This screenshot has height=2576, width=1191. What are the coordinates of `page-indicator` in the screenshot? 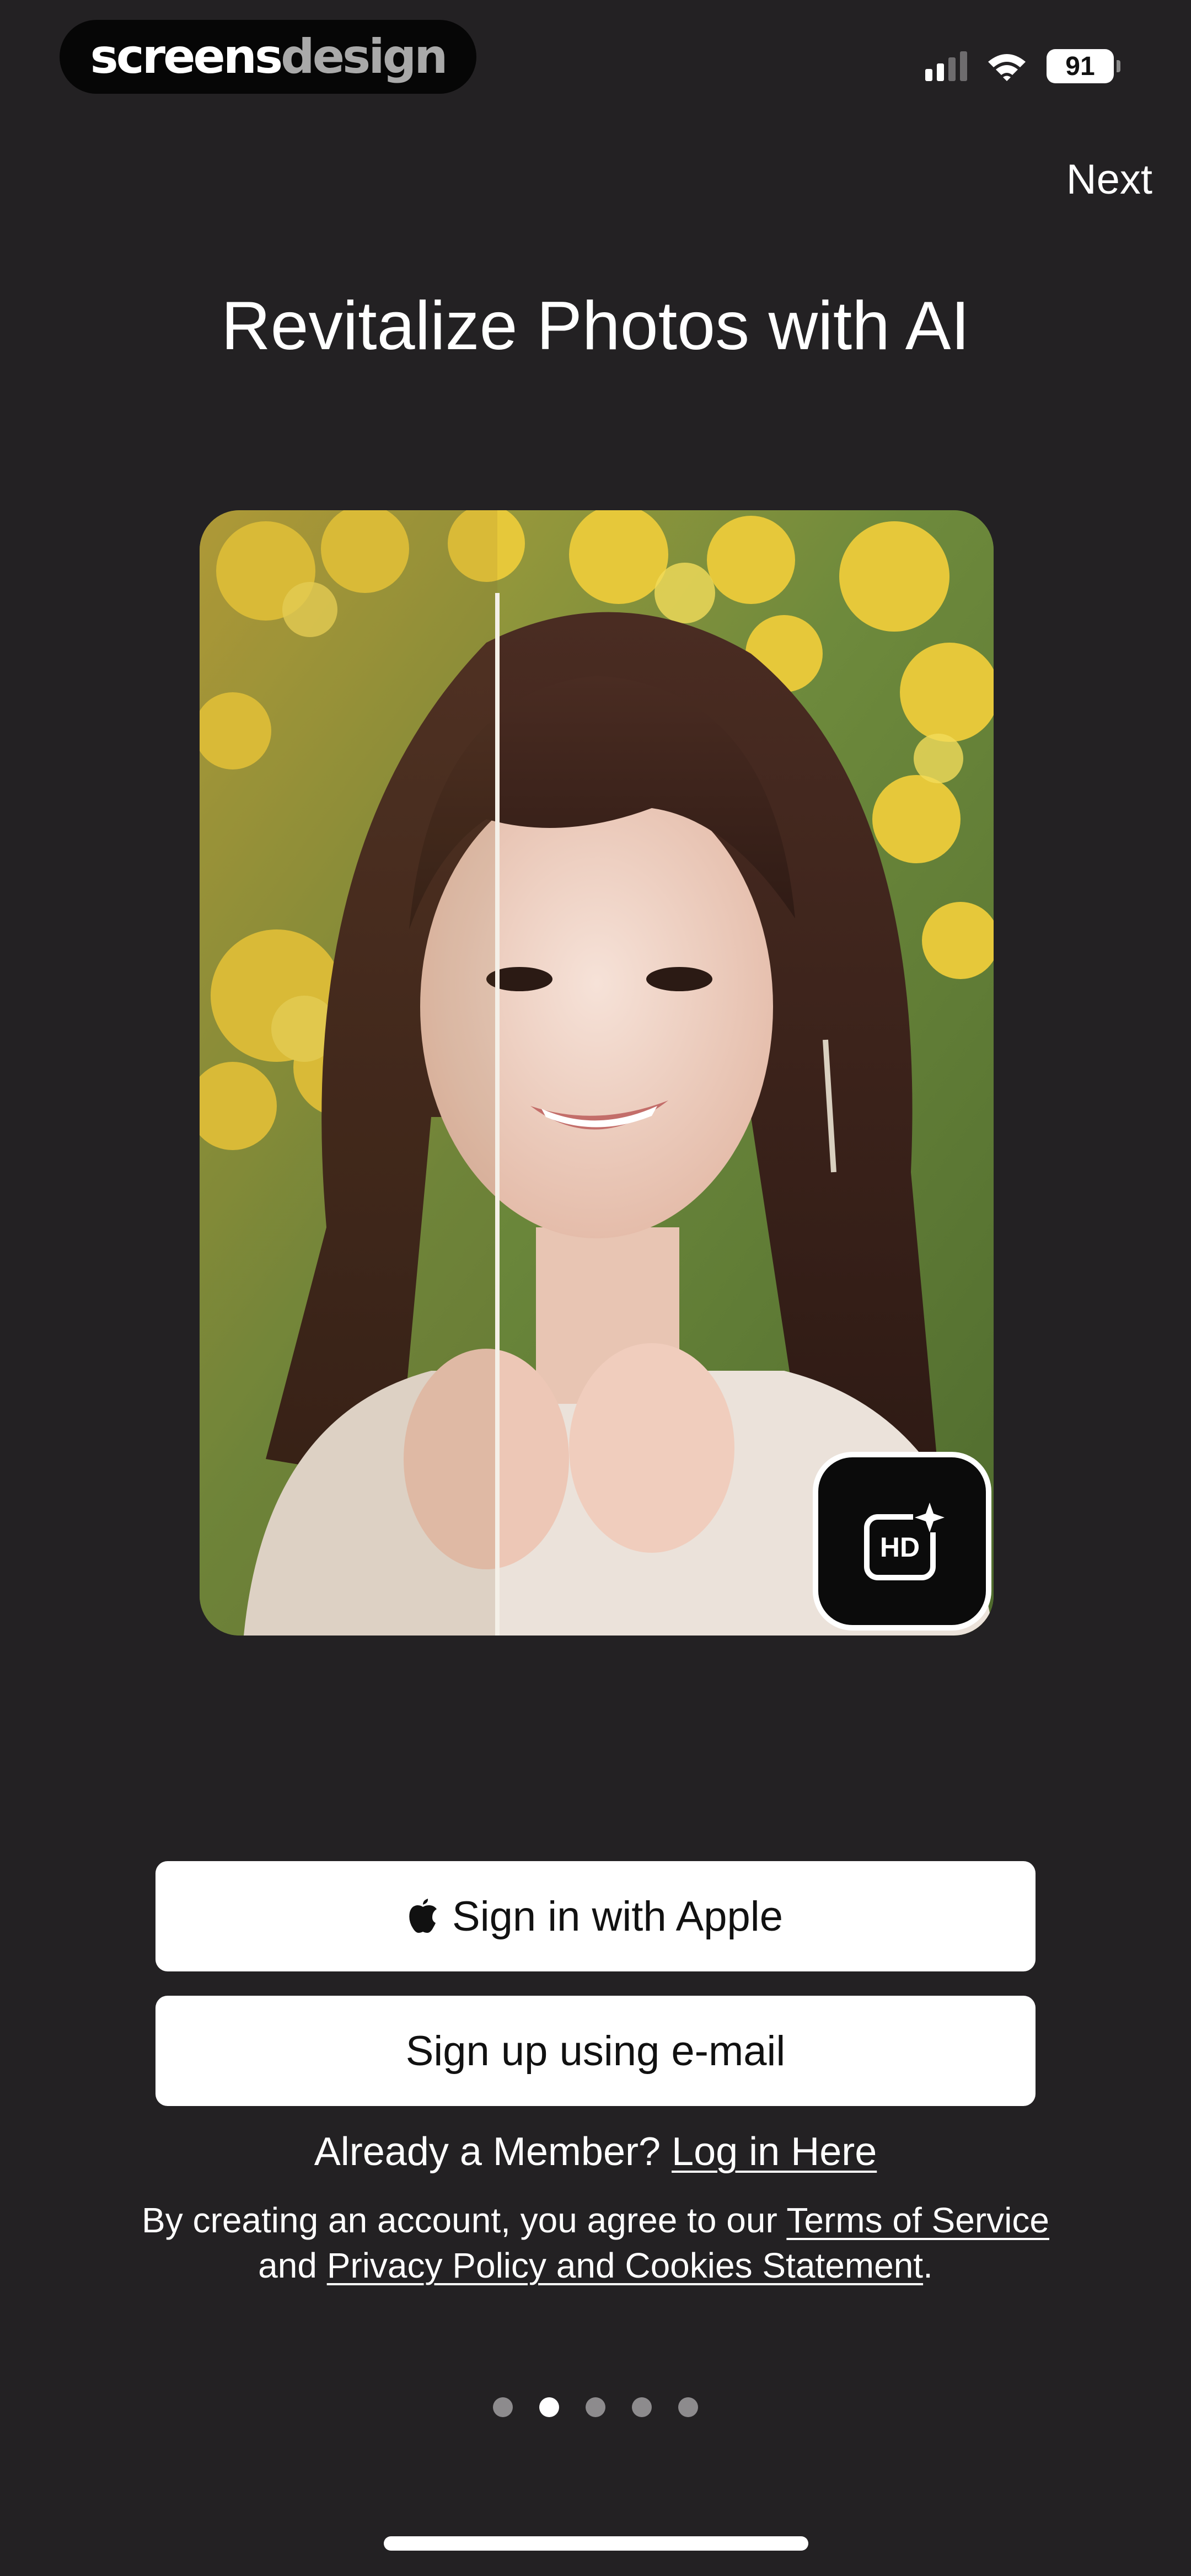 It's located at (595, 2407).